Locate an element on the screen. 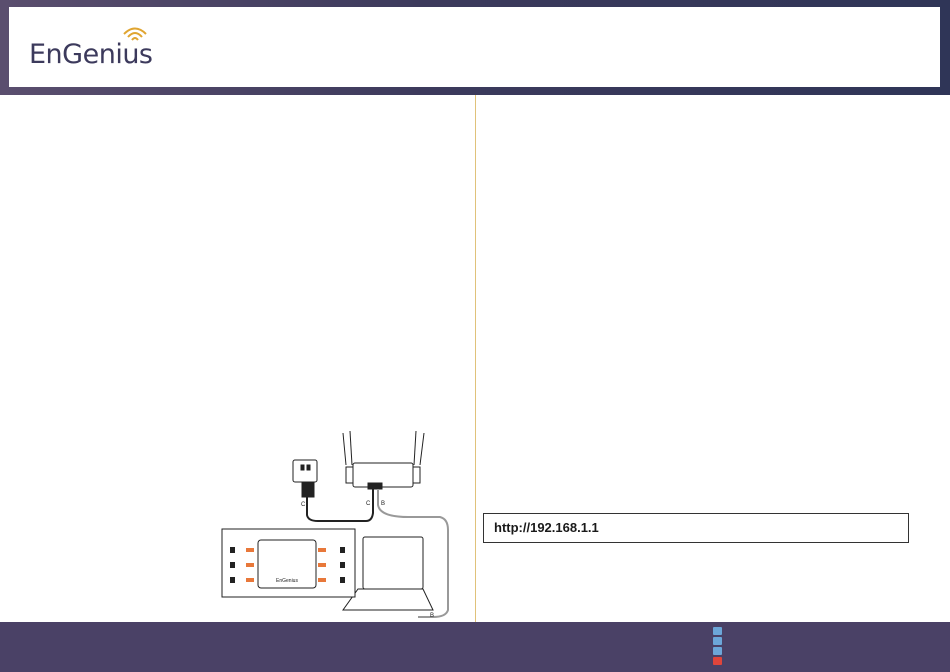 Image resolution: width=950 pixels, height=672 pixels. label-b2: B is located at coordinates (432, 616).